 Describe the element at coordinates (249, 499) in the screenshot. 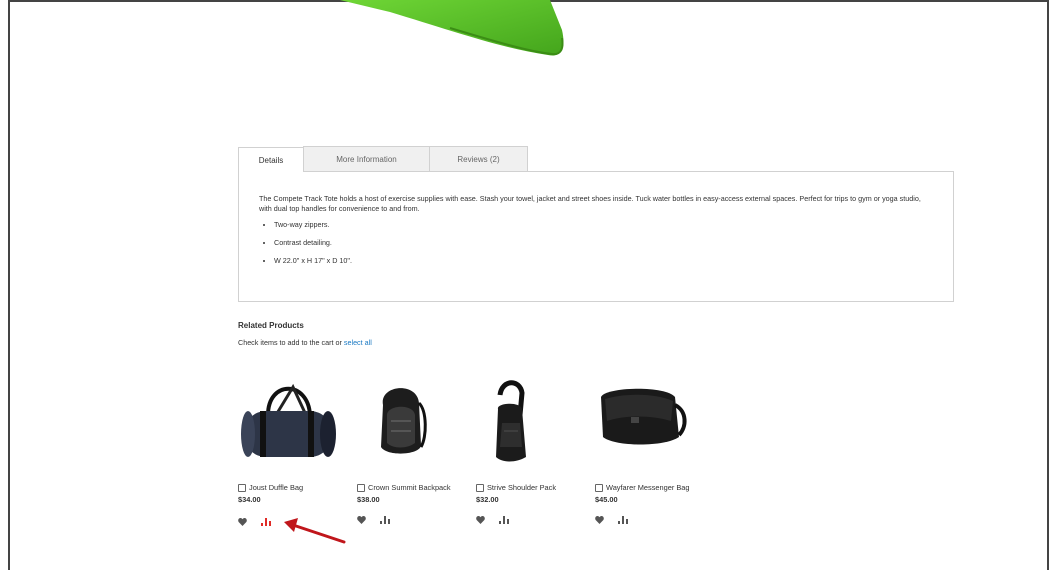

I see `product-price: $34.00` at that location.